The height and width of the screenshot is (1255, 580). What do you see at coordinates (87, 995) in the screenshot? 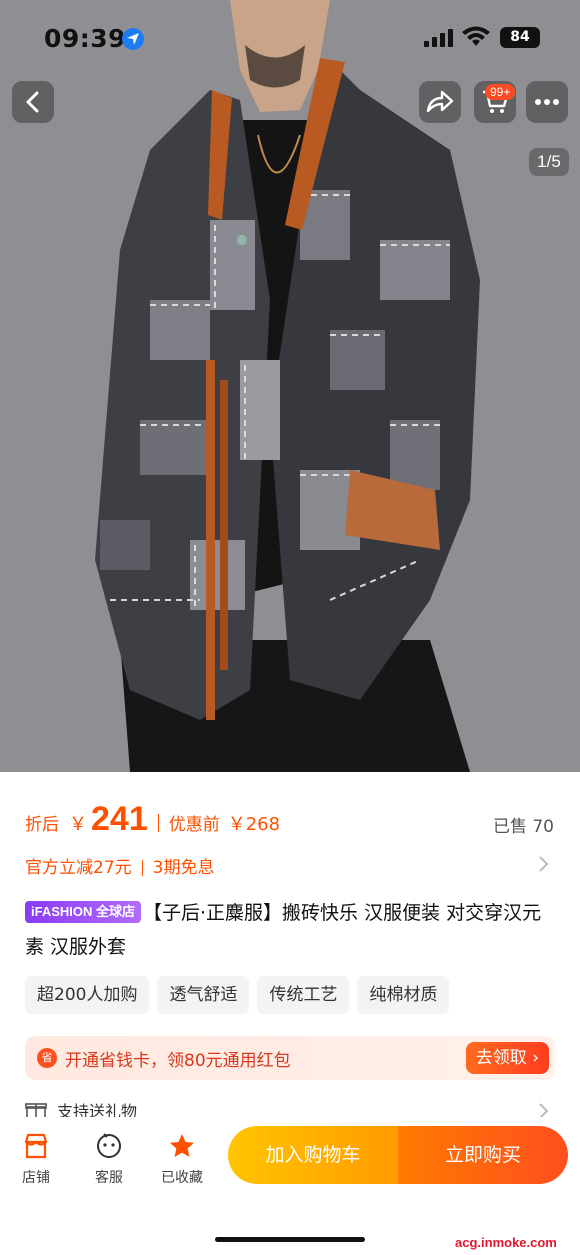
I see `feature-tag: 超200人加购` at bounding box center [87, 995].